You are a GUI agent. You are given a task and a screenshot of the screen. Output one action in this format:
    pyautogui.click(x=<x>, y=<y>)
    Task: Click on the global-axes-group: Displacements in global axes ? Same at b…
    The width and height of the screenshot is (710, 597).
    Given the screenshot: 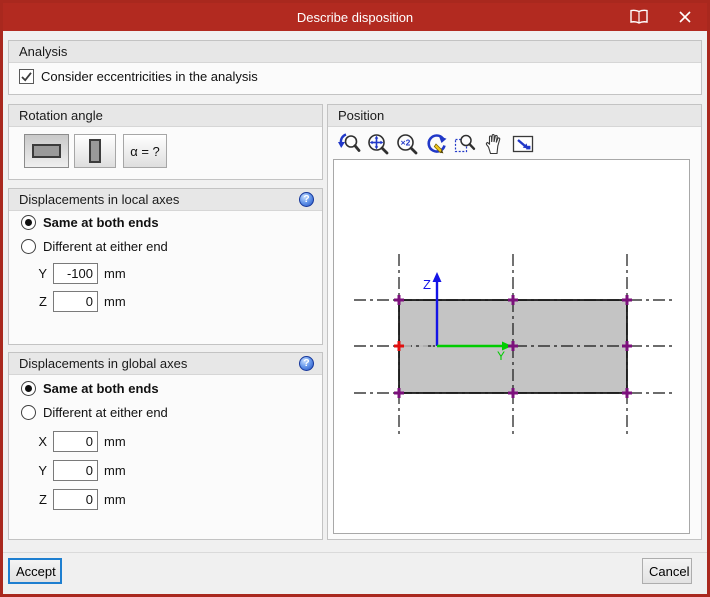 What is the action you would take?
    pyautogui.click(x=165, y=446)
    